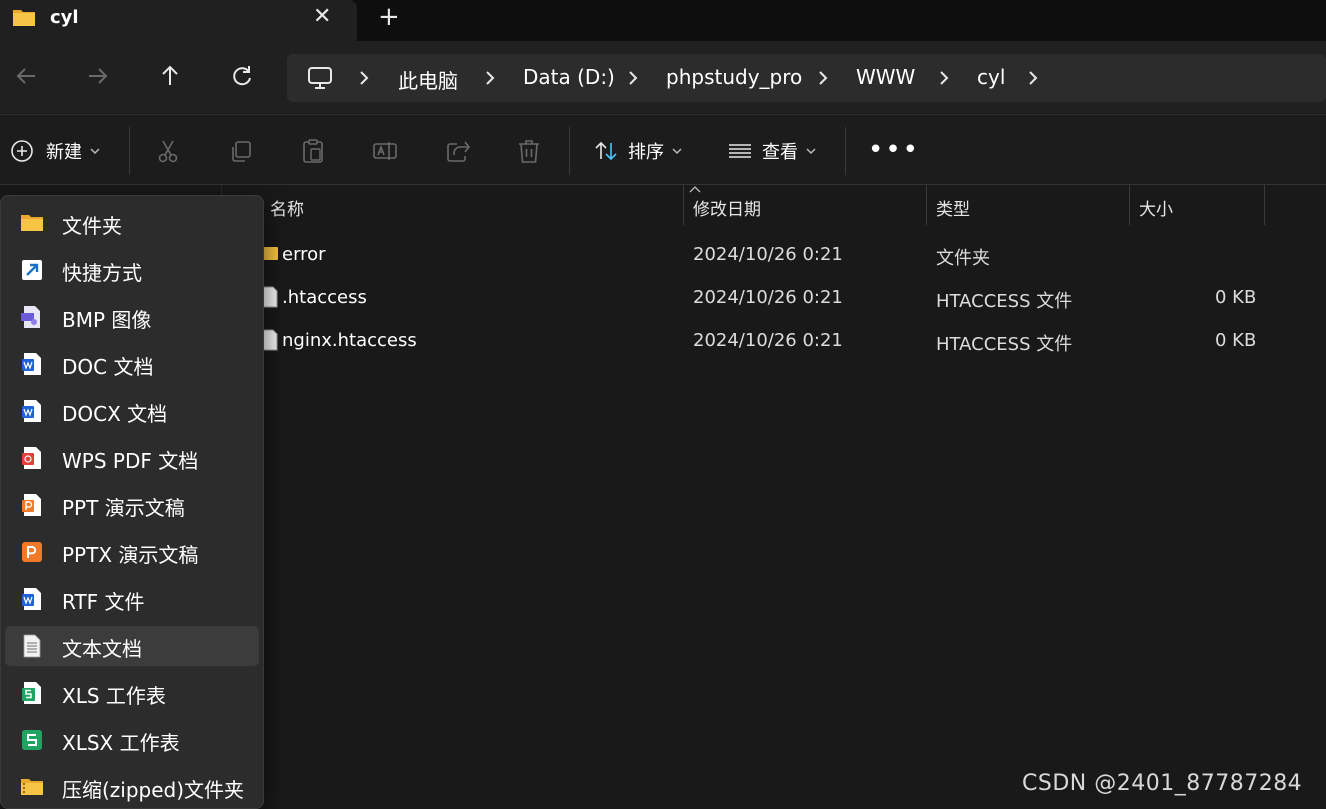  What do you see at coordinates (727, 207) in the screenshot?
I see `column-modified: 修改日期` at bounding box center [727, 207].